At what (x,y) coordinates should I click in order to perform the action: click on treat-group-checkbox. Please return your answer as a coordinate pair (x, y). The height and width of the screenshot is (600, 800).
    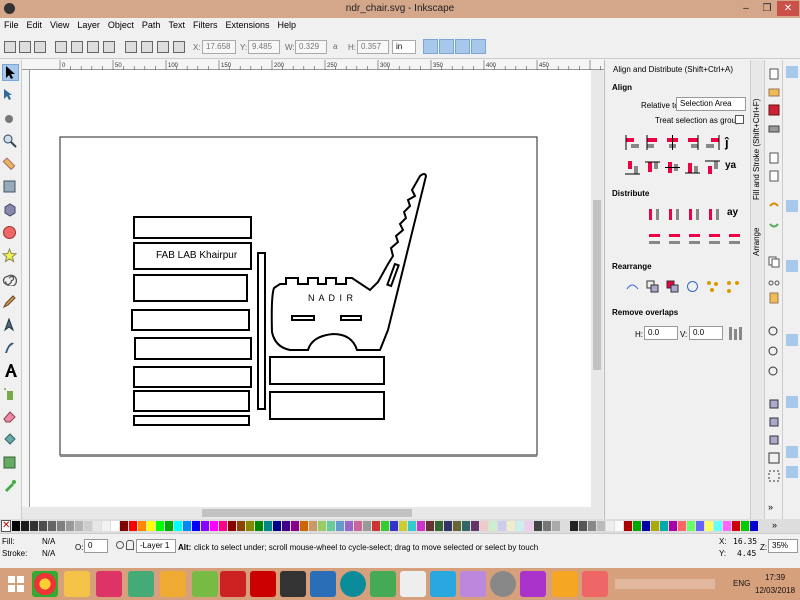
    Looking at the image, I should click on (739, 119).